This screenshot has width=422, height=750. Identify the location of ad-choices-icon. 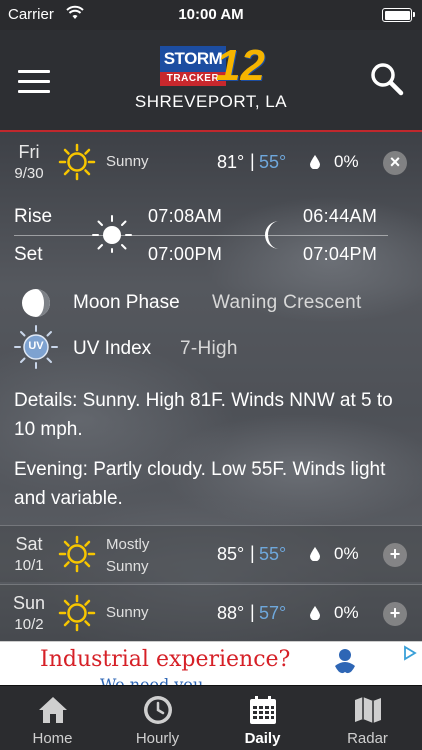
(410, 653).